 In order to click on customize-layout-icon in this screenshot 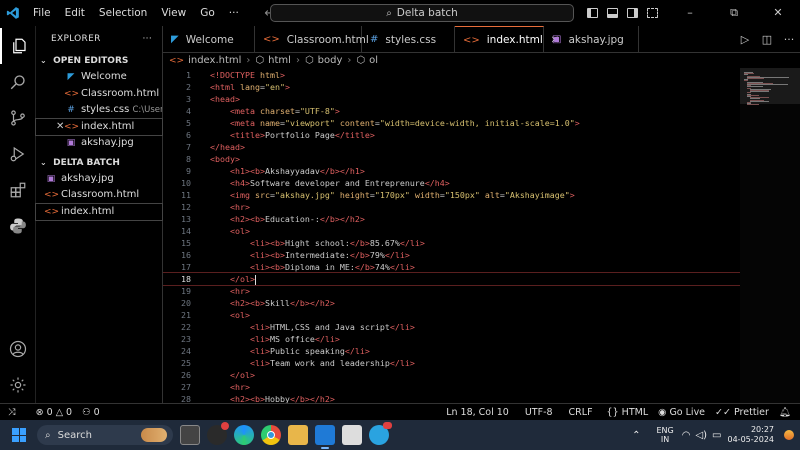, I will do `click(652, 13)`.